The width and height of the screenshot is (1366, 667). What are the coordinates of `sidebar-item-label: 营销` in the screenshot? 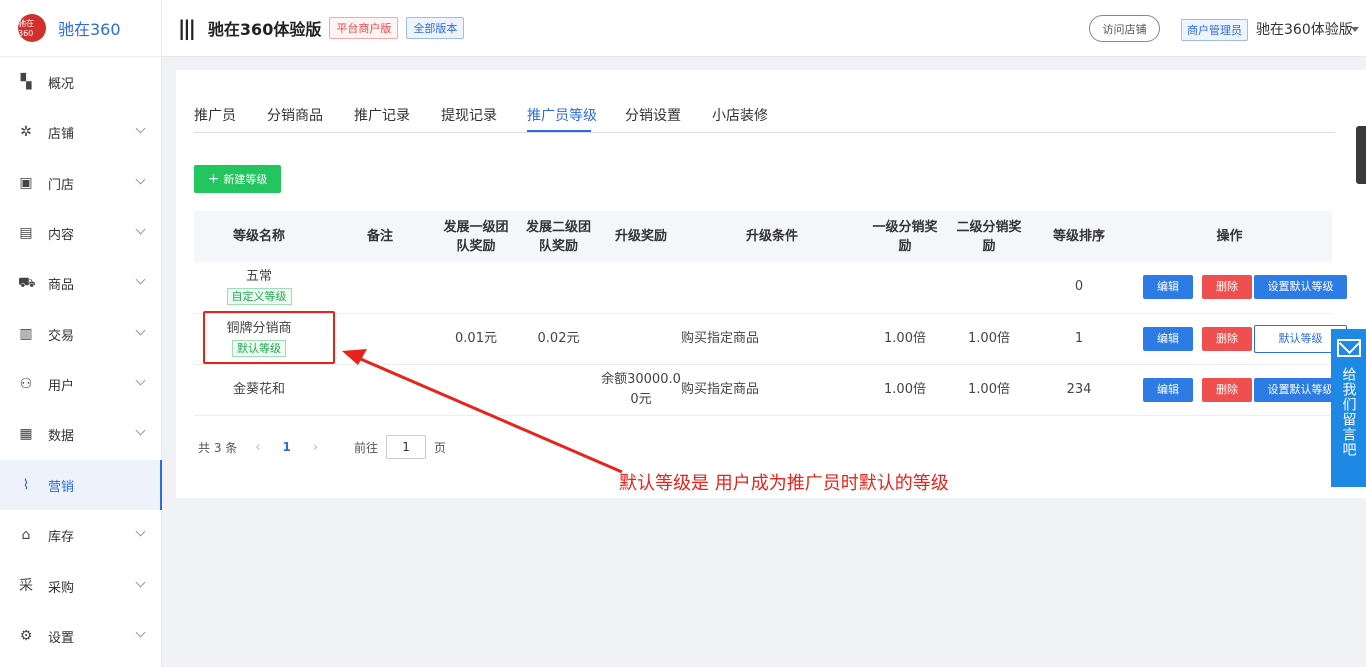 It's located at (61, 487).